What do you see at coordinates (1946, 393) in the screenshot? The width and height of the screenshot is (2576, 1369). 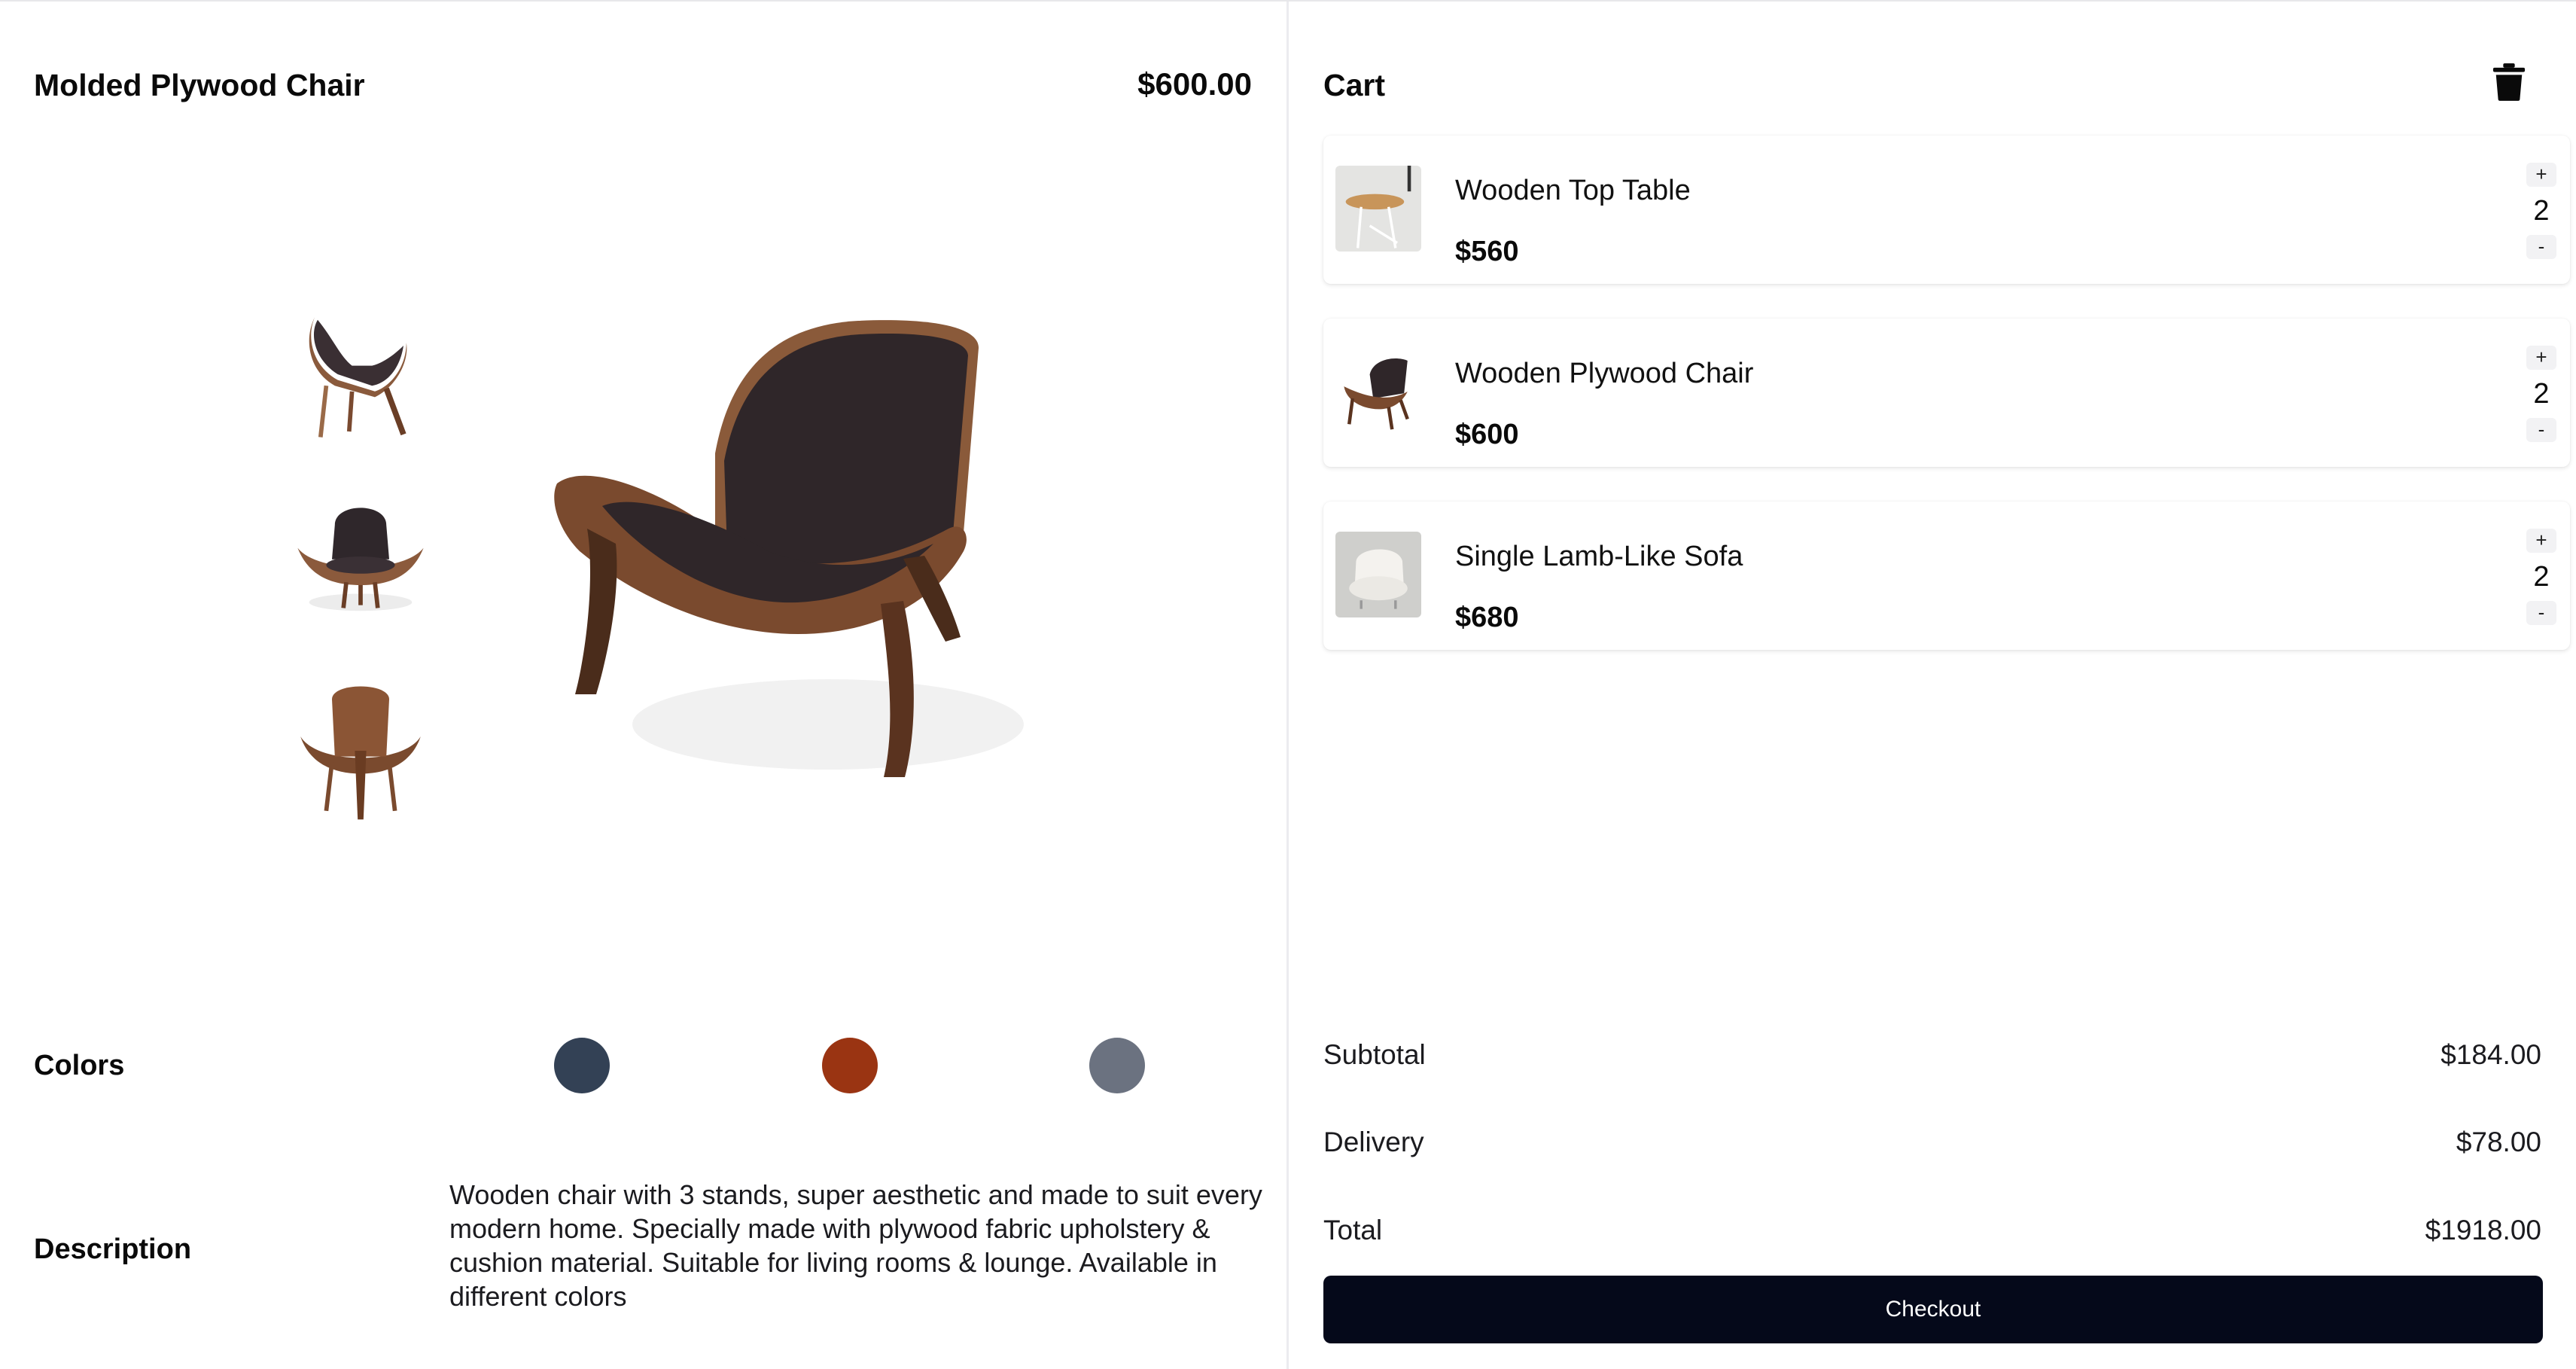 I see `cart-item: Wooden Plywood Chair $600 + 2 -` at bounding box center [1946, 393].